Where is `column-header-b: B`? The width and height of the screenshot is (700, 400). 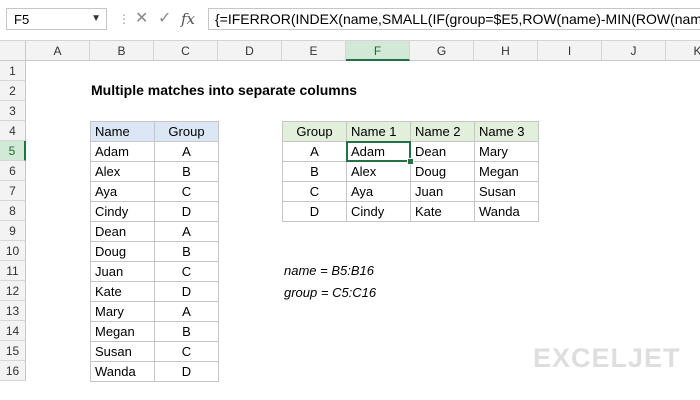 column-header-b: B is located at coordinates (122, 51).